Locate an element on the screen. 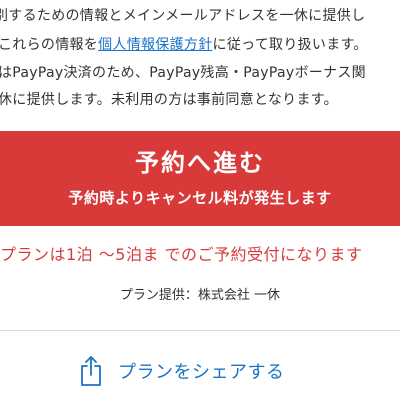  stay-length-notice: プランは1泊 〜5泊ま でのご予約受付になります is located at coordinates (181, 254).